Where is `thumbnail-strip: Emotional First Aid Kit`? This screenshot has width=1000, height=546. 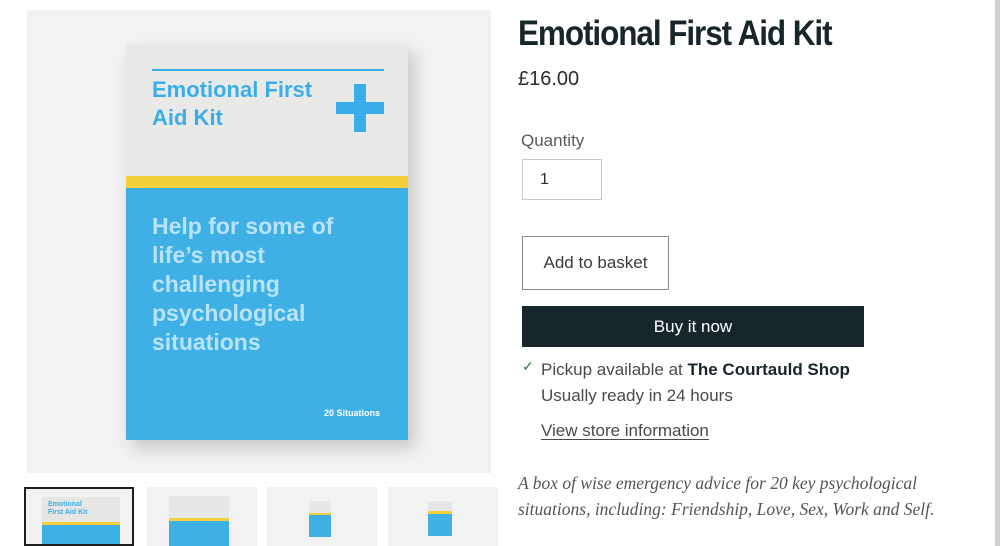
thumbnail-strip: Emotional First Aid Kit is located at coordinates (261, 516).